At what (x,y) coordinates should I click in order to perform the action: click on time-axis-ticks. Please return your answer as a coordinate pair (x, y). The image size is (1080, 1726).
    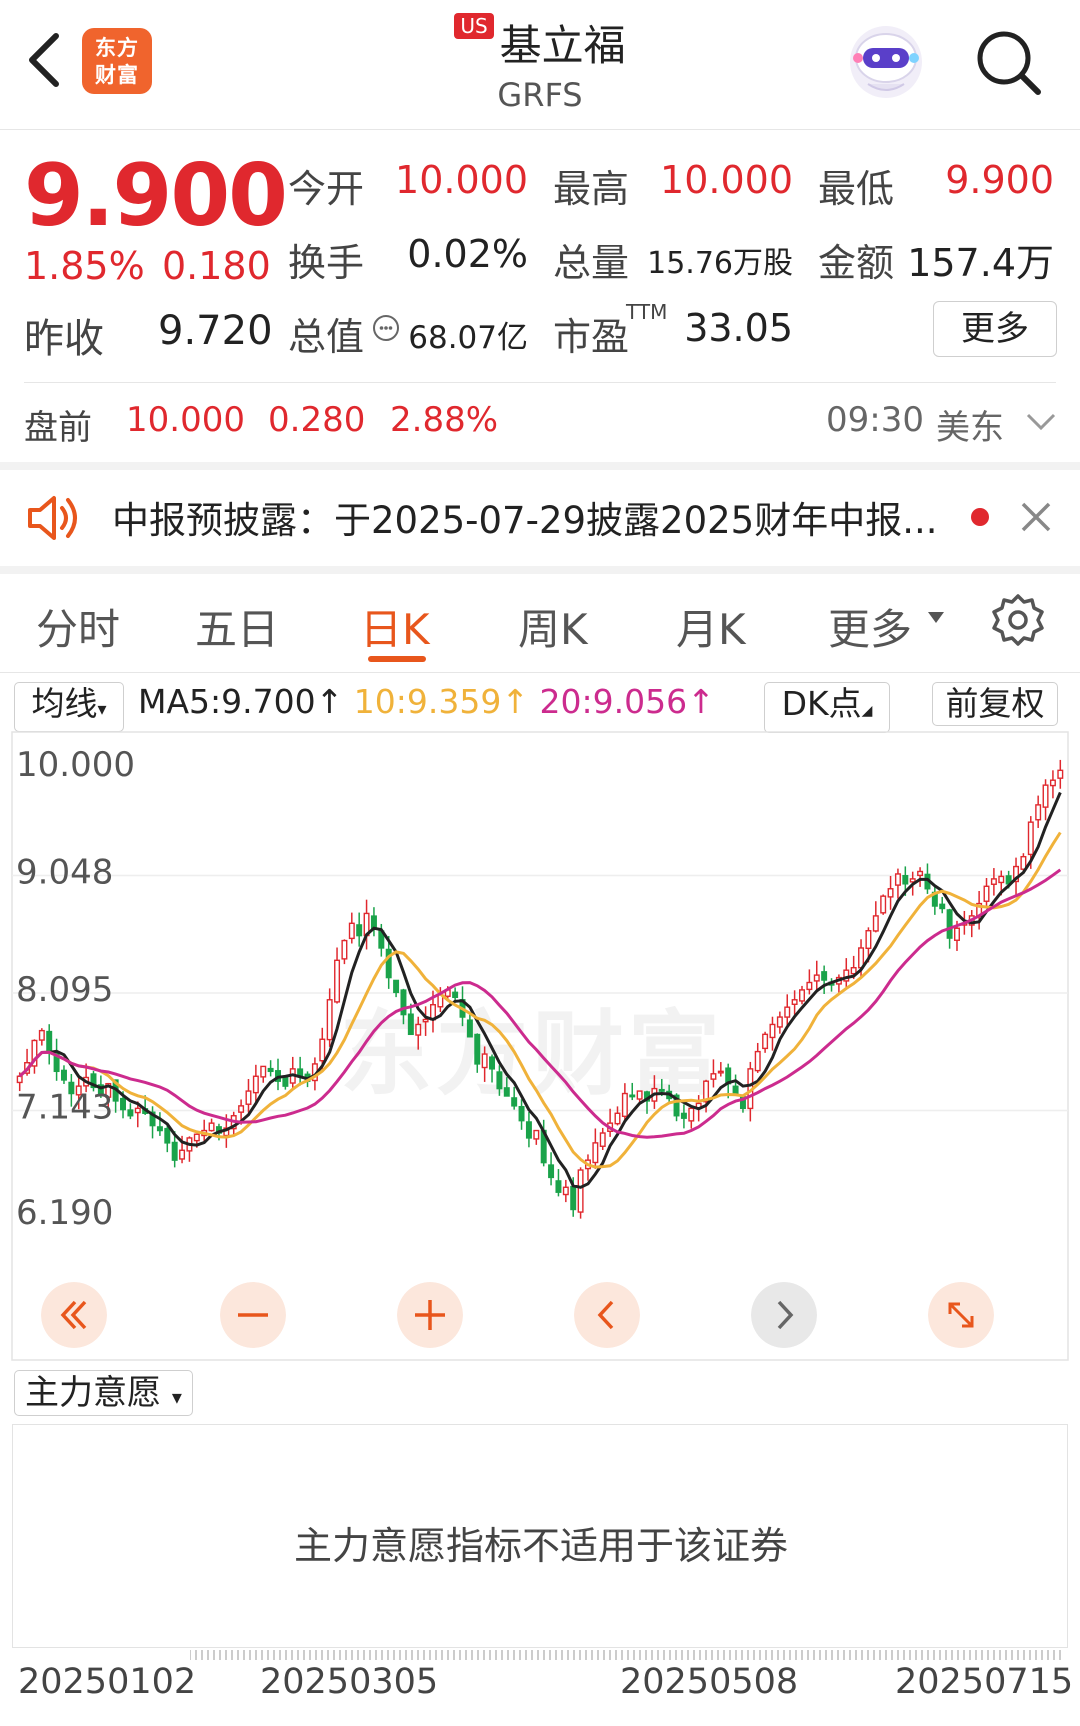
    Looking at the image, I should click on (625, 1655).